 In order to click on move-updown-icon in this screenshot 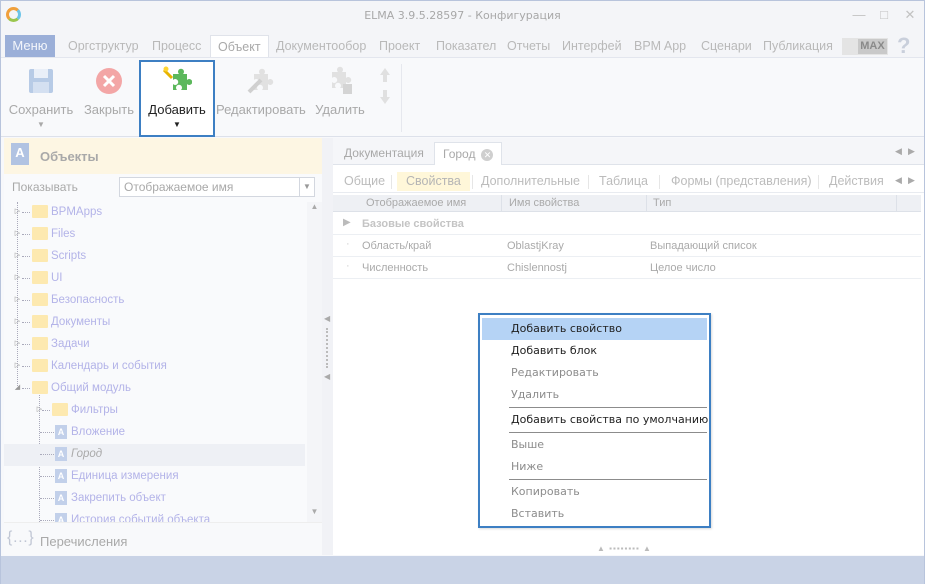, I will do `click(385, 86)`.